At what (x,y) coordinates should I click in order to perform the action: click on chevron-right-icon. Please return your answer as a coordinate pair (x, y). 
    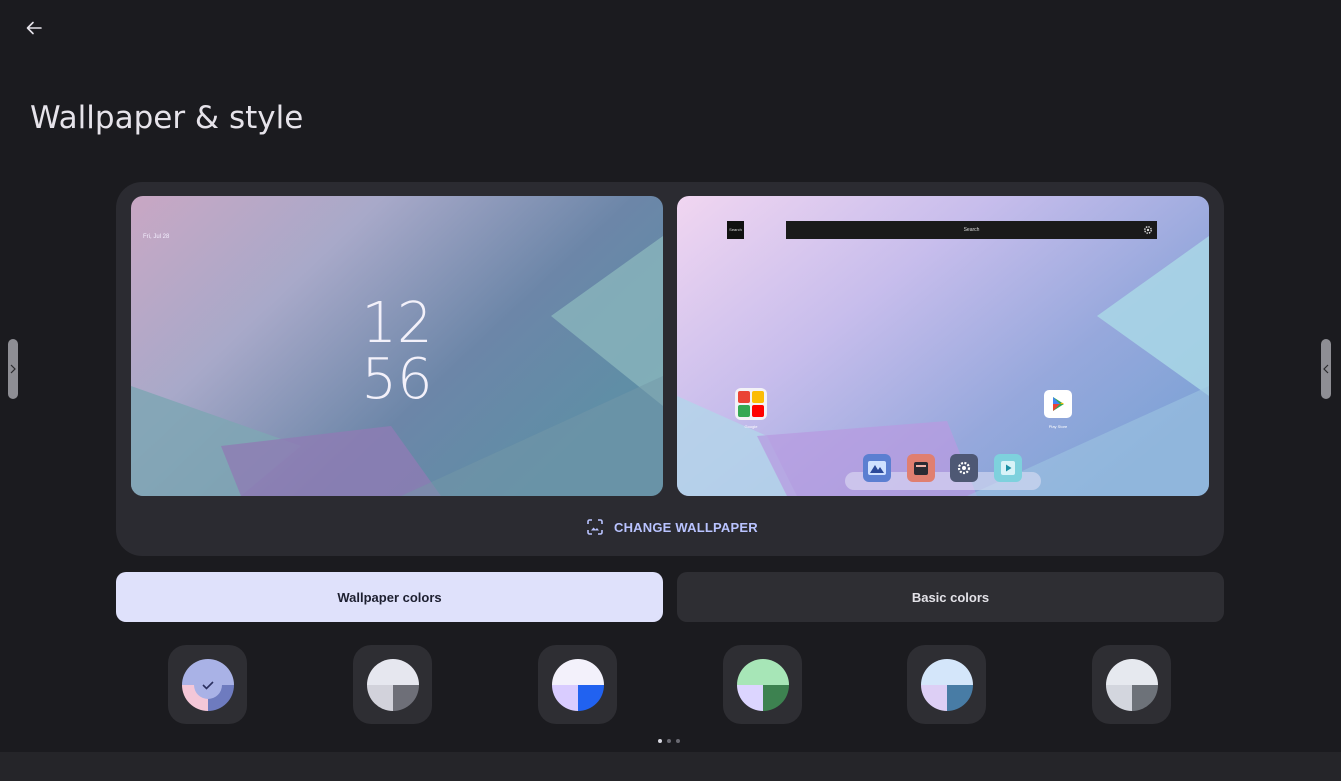
    Looking at the image, I should click on (13, 369).